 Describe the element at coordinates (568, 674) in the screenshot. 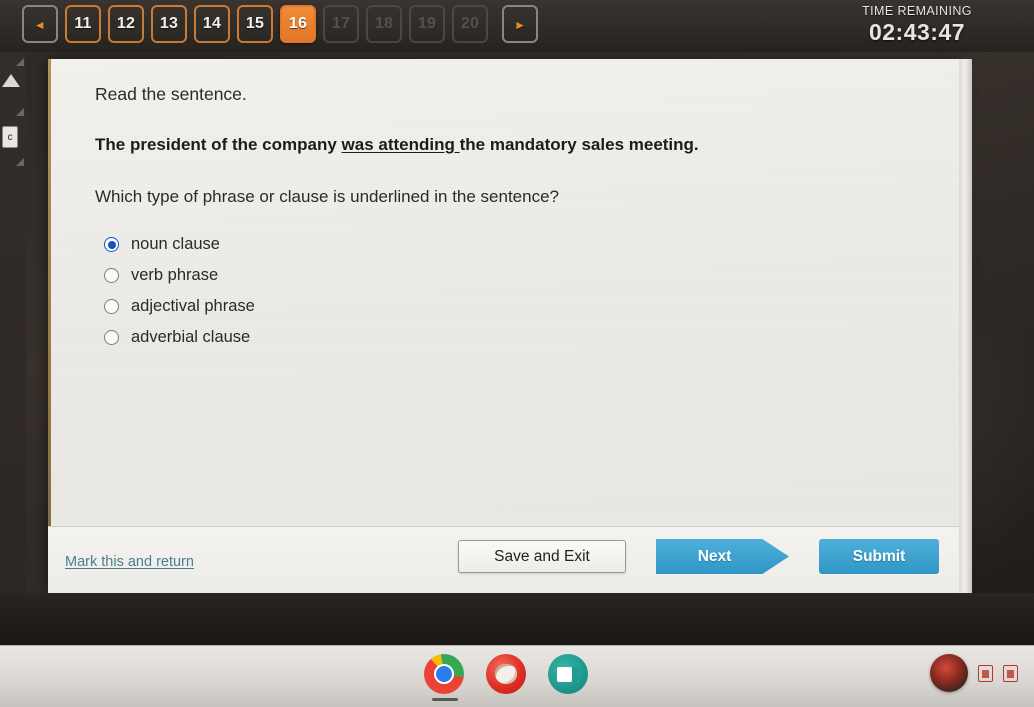

I see `teal-app-icon` at that location.